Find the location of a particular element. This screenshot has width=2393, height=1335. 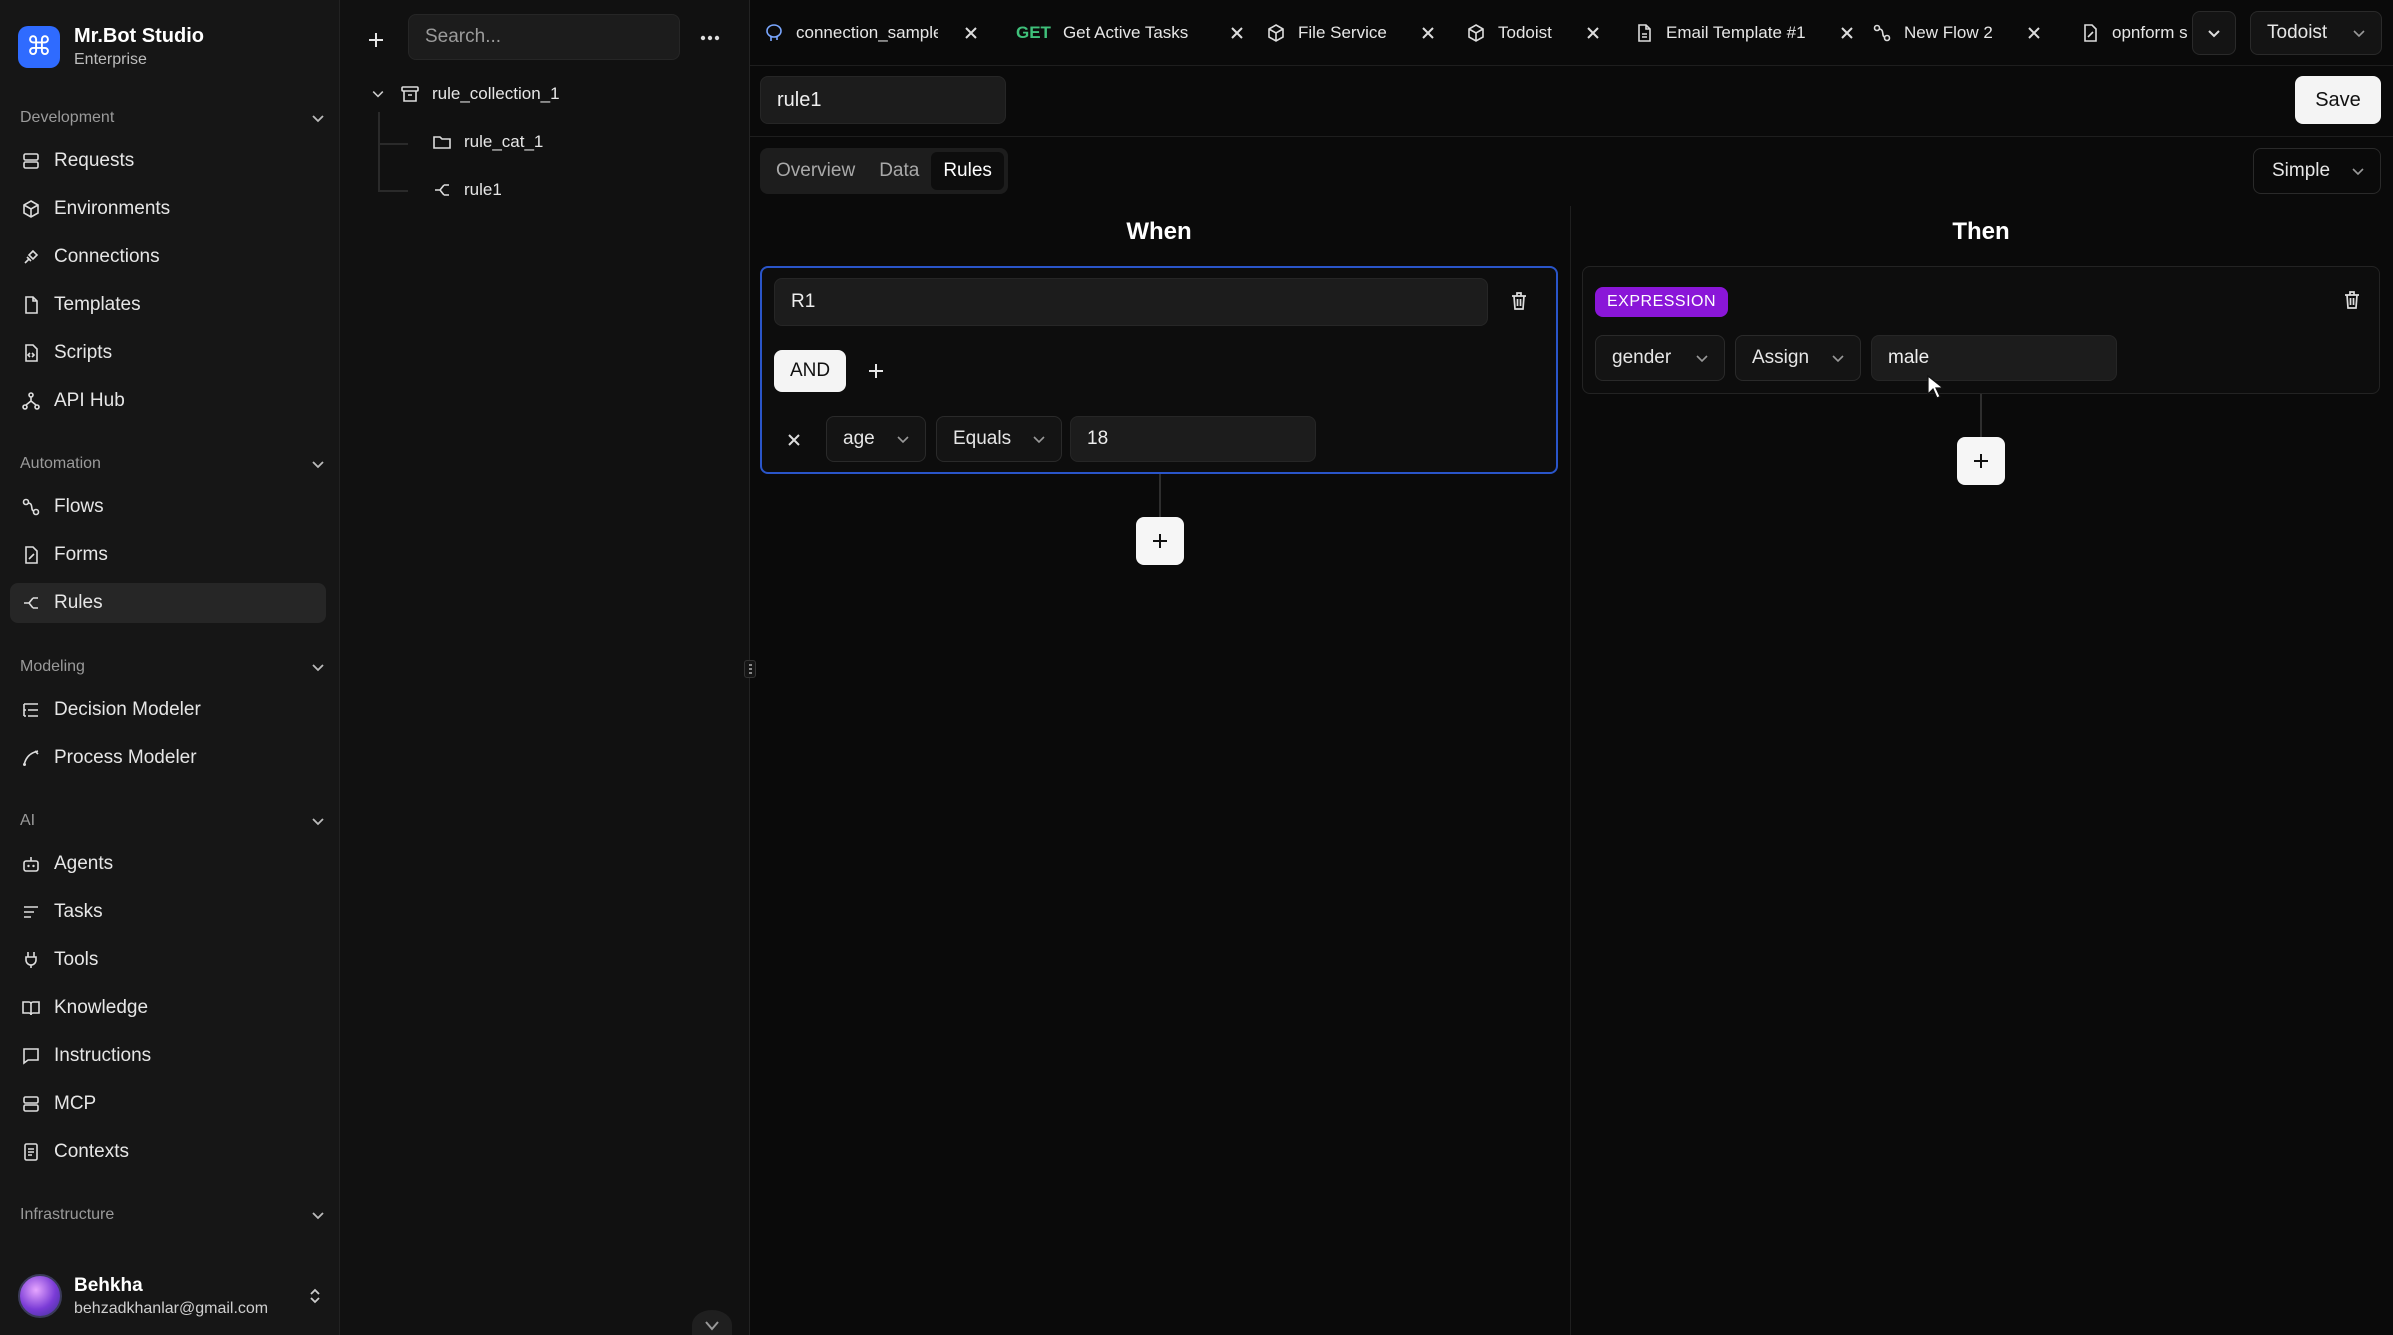

tab-file-service: File Service is located at coordinates (1351, 33).